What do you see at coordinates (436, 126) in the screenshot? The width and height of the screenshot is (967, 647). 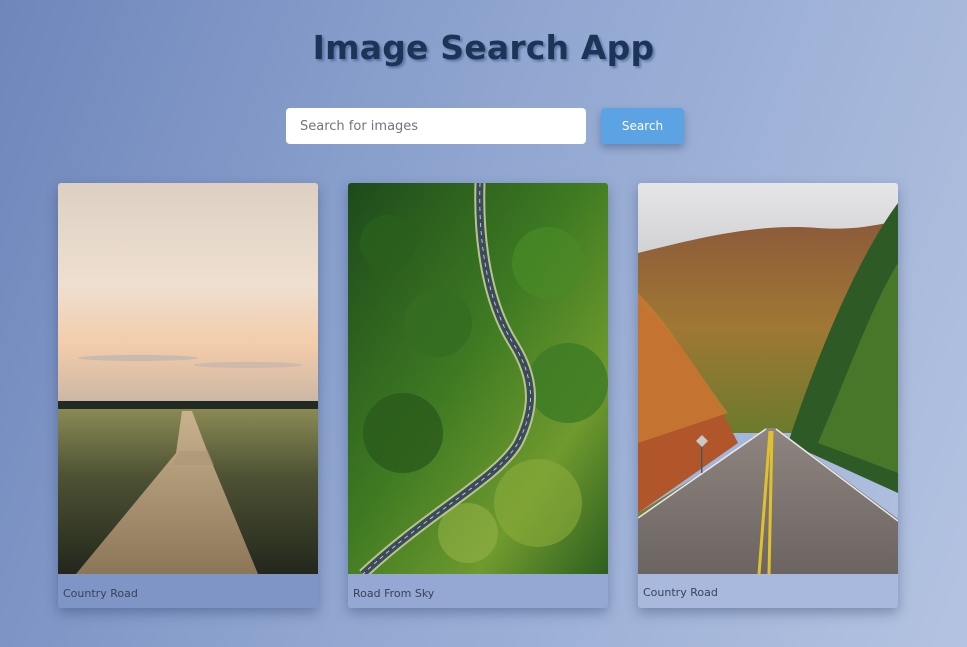 I see `search-input` at bounding box center [436, 126].